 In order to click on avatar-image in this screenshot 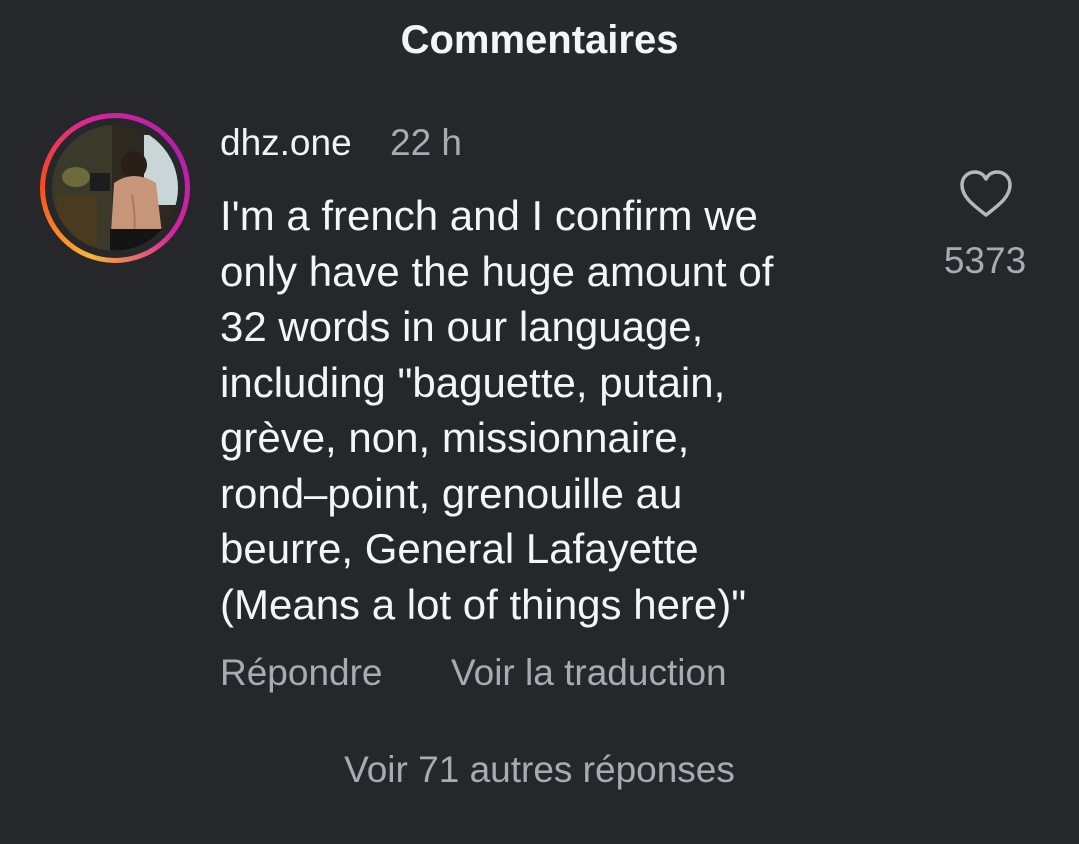, I will do `click(115, 188)`.